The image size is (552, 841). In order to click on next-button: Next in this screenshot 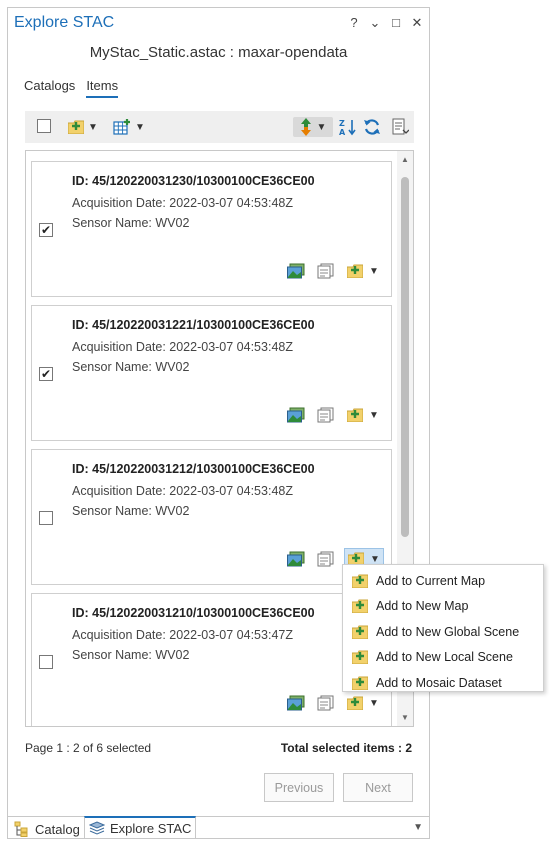, I will do `click(378, 787)`.